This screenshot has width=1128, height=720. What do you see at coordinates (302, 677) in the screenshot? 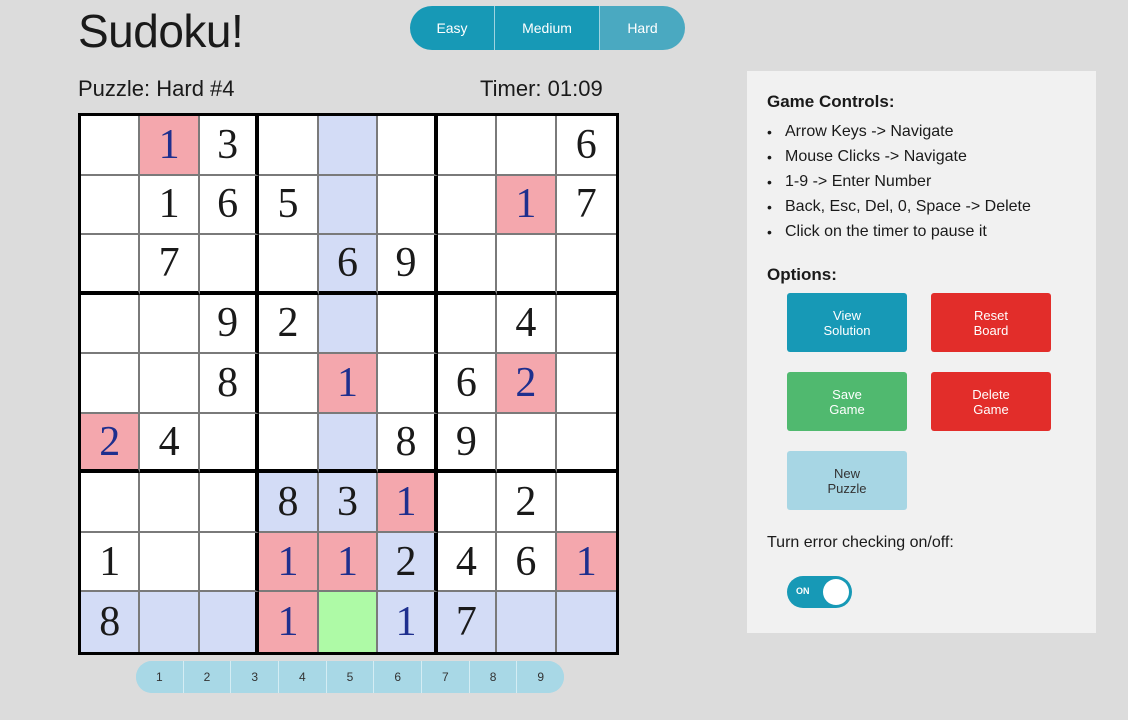
I see `numpad-button-4: 4` at bounding box center [302, 677].